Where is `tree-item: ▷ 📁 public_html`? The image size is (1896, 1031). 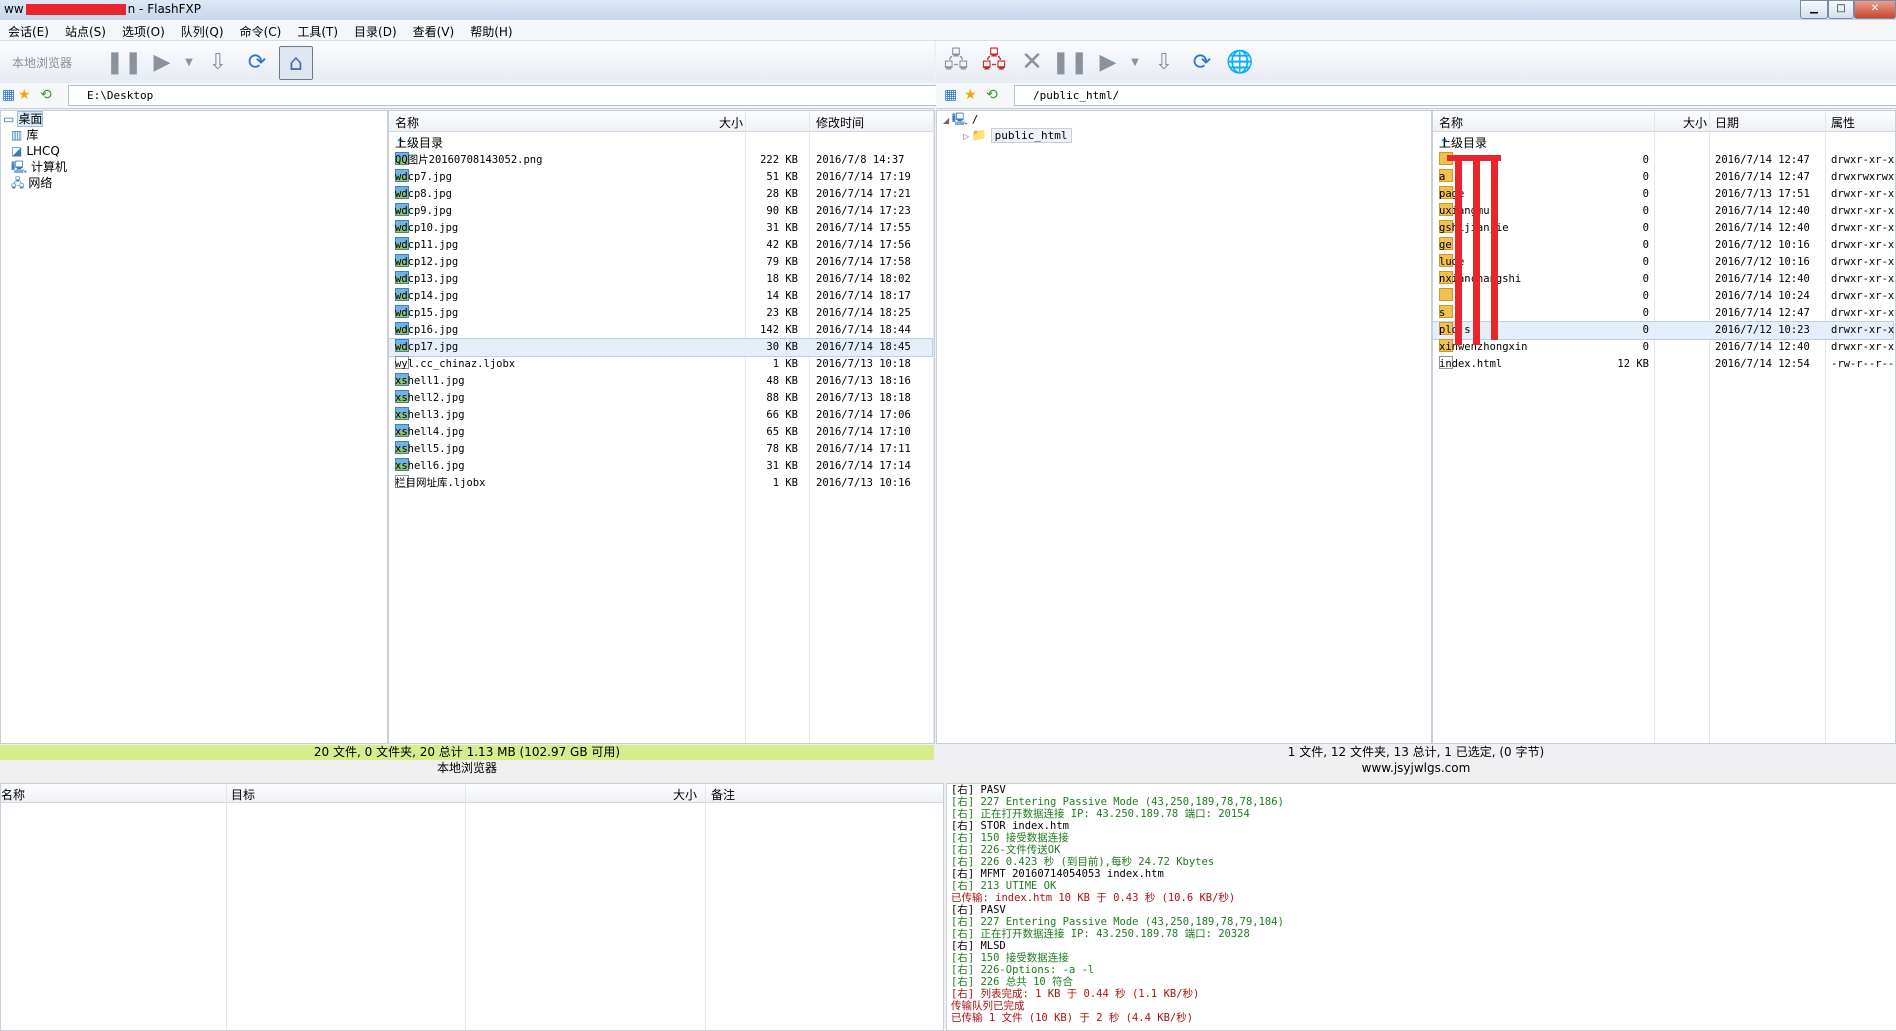 tree-item: ▷ 📁 public_html is located at coordinates (1184, 135).